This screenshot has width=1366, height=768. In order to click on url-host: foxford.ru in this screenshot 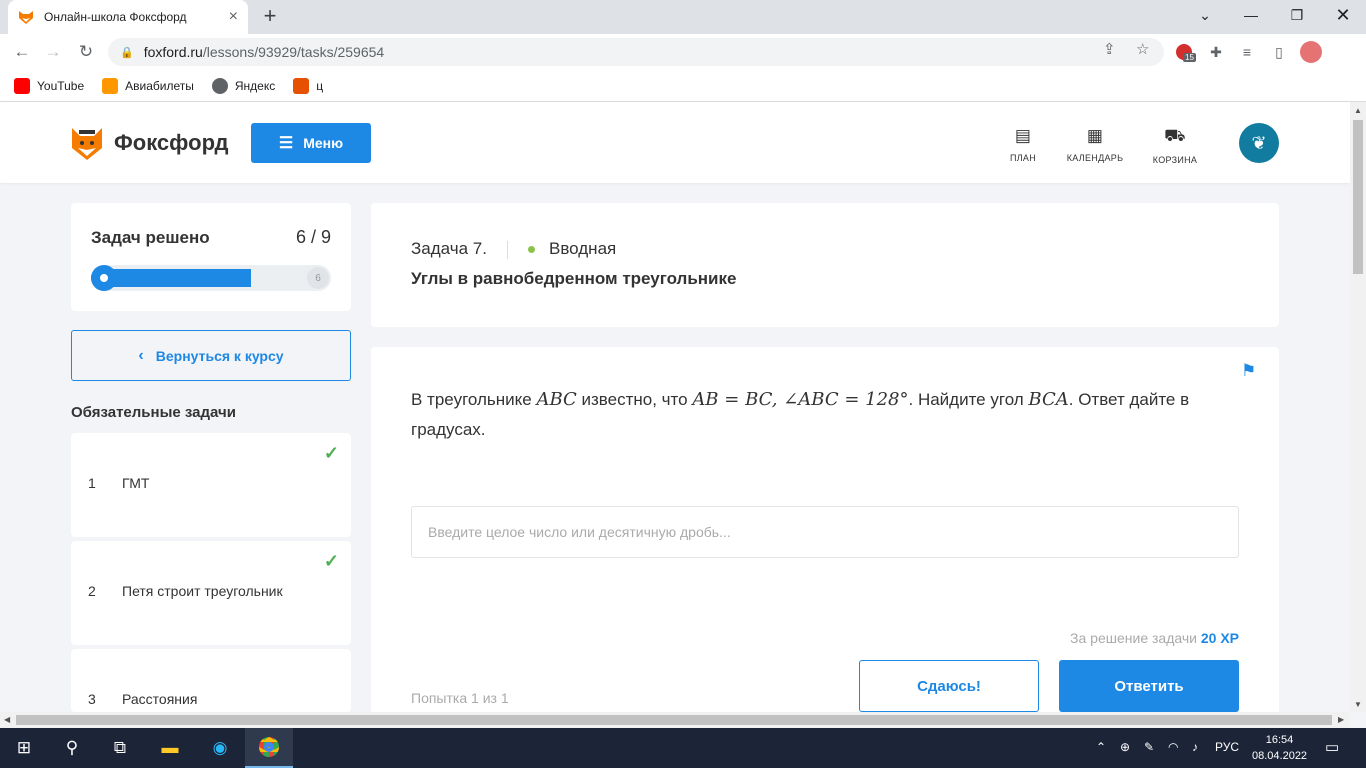, I will do `click(173, 52)`.